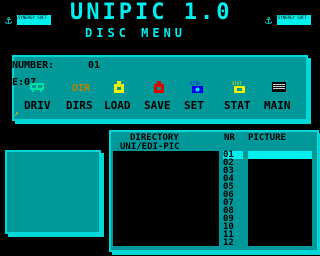 The width and height of the screenshot is (320, 256). Describe the element at coordinates (280, 198) in the screenshot. I see `picture-list` at that location.